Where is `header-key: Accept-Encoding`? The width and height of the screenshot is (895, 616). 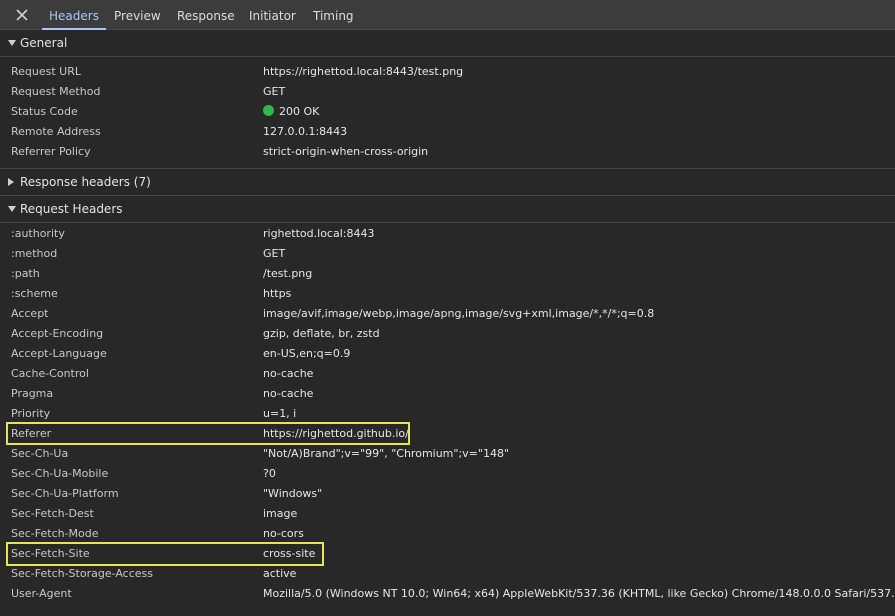
header-key: Accept-Encoding is located at coordinates (57, 333).